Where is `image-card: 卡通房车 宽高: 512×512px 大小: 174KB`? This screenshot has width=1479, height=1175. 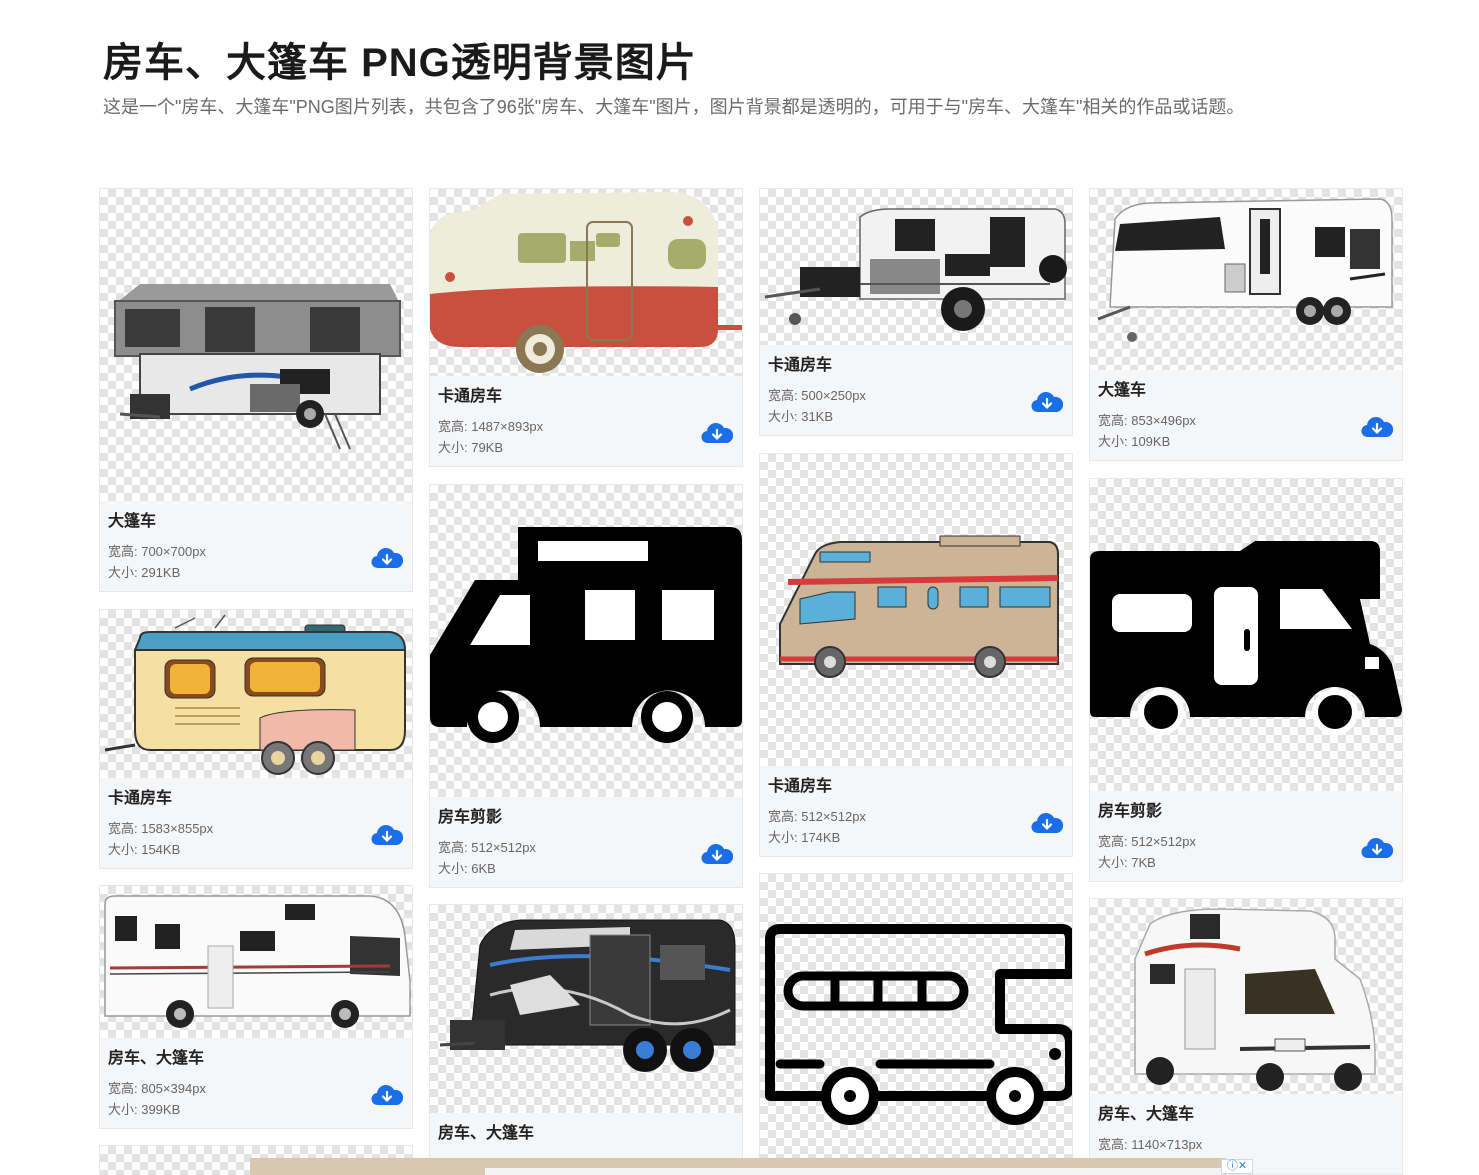
image-card: 卡通房车 宽高: 512×512px 大小: 174KB is located at coordinates (916, 655).